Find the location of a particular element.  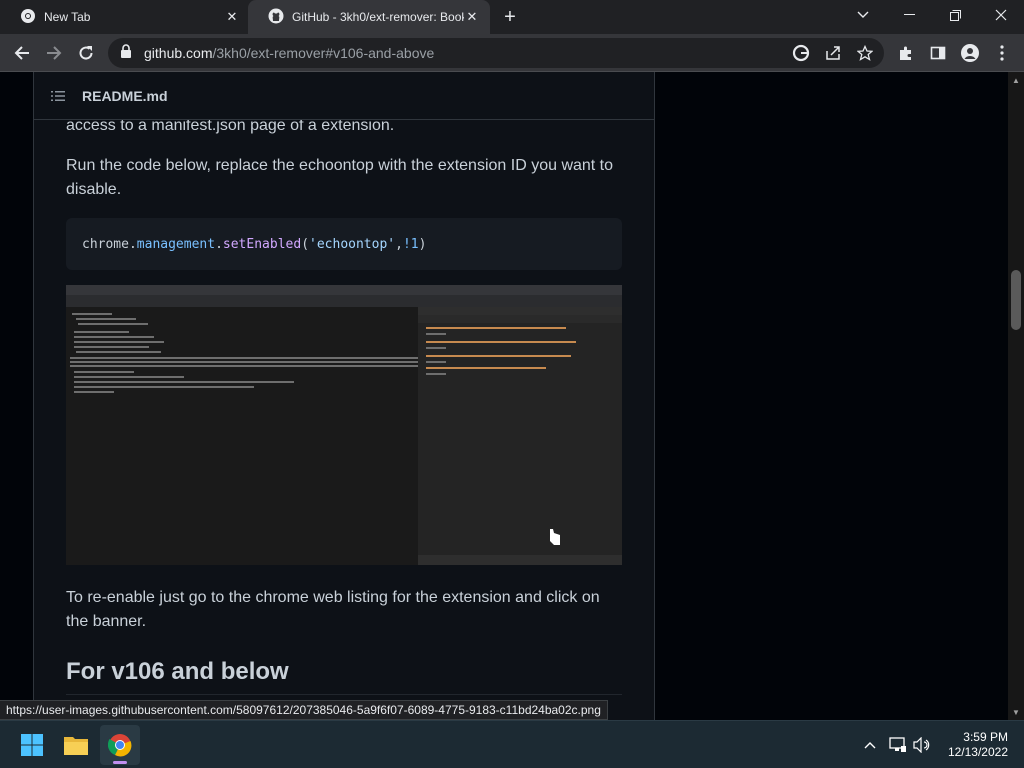

heading-divider is located at coordinates (344, 694).